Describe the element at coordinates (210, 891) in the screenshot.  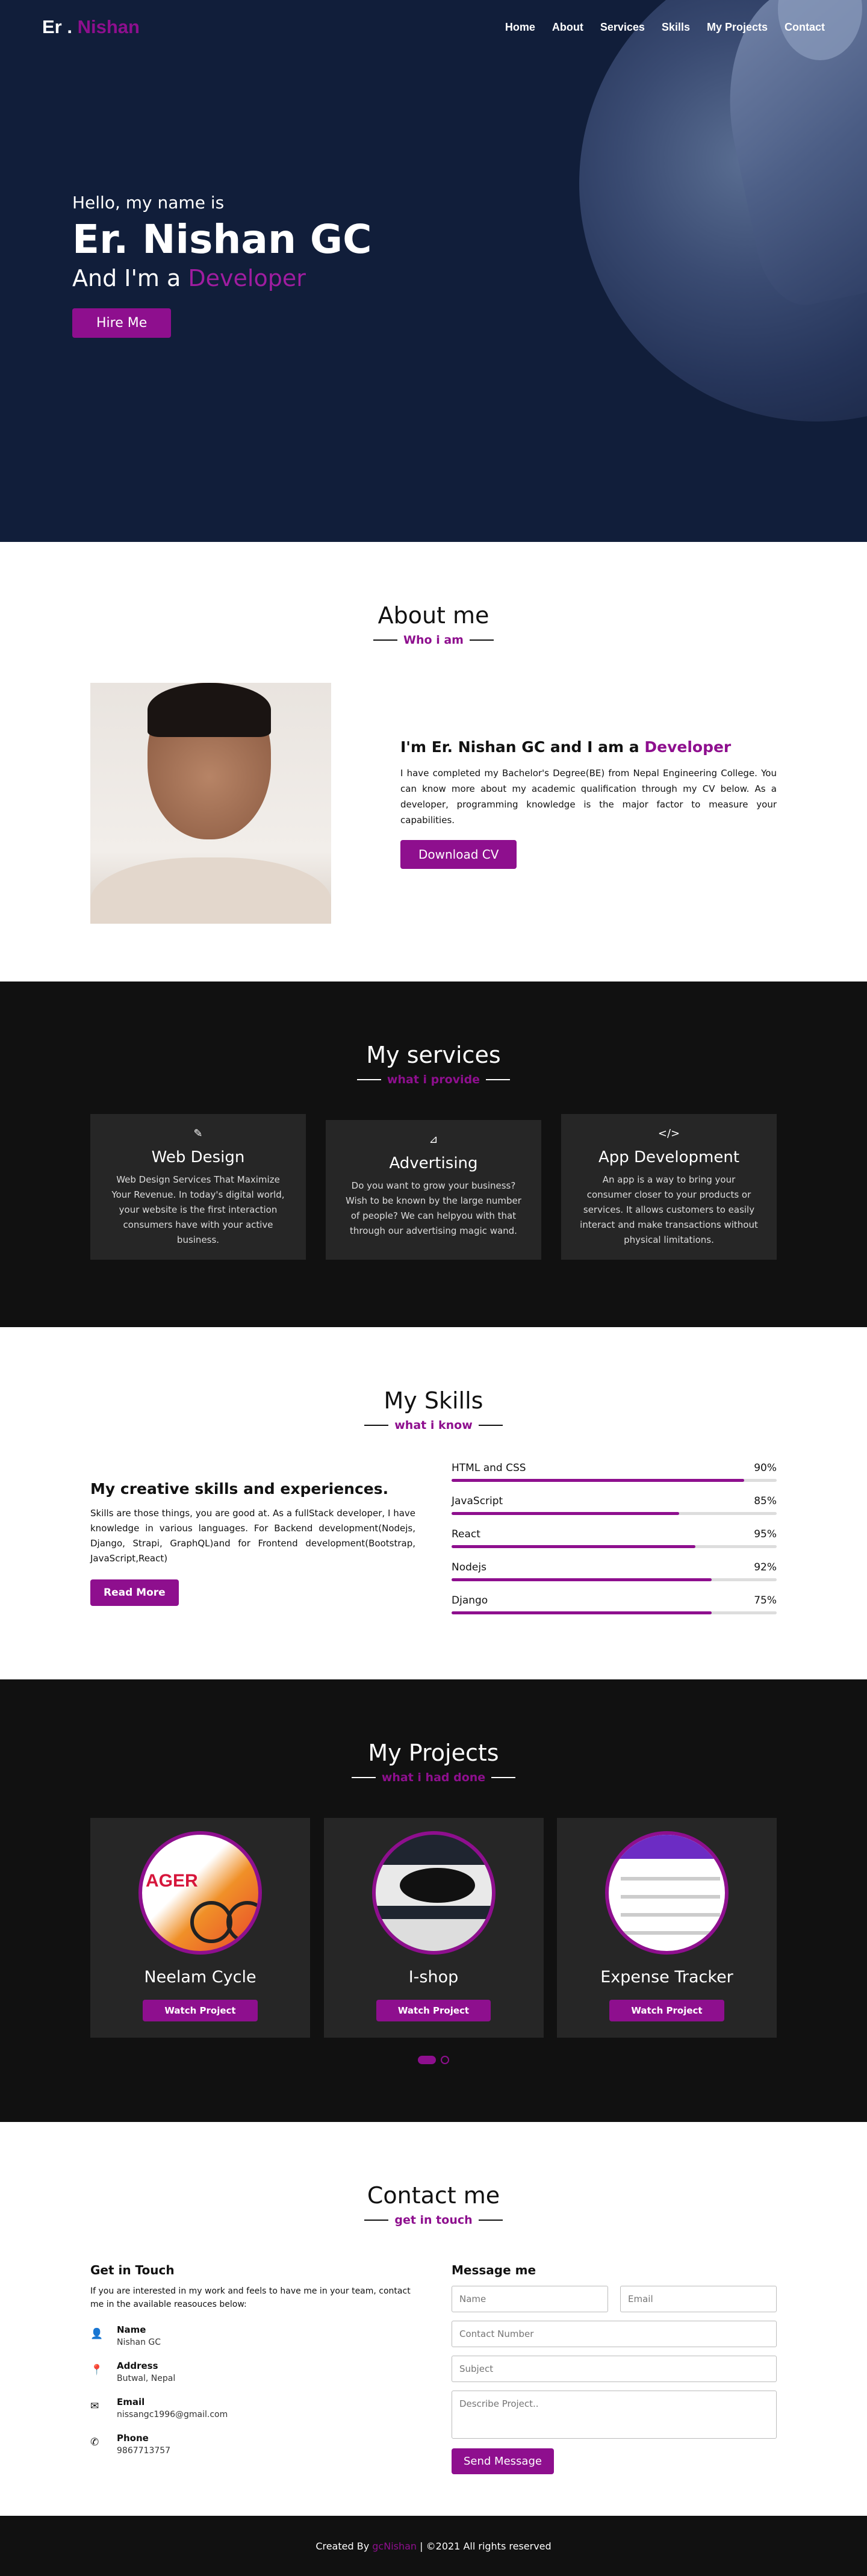
I see `photo-body` at that location.